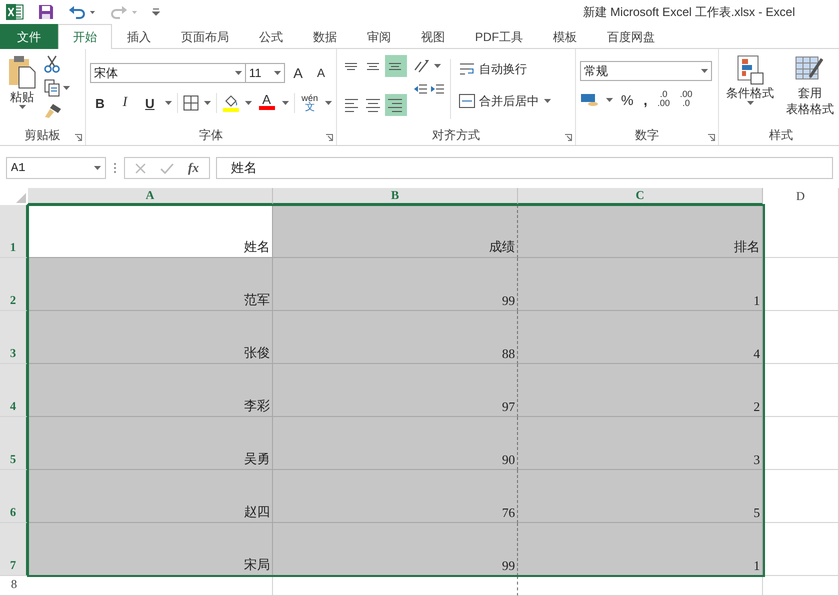 The image size is (839, 596). I want to click on checkmark-icon, so click(167, 168).